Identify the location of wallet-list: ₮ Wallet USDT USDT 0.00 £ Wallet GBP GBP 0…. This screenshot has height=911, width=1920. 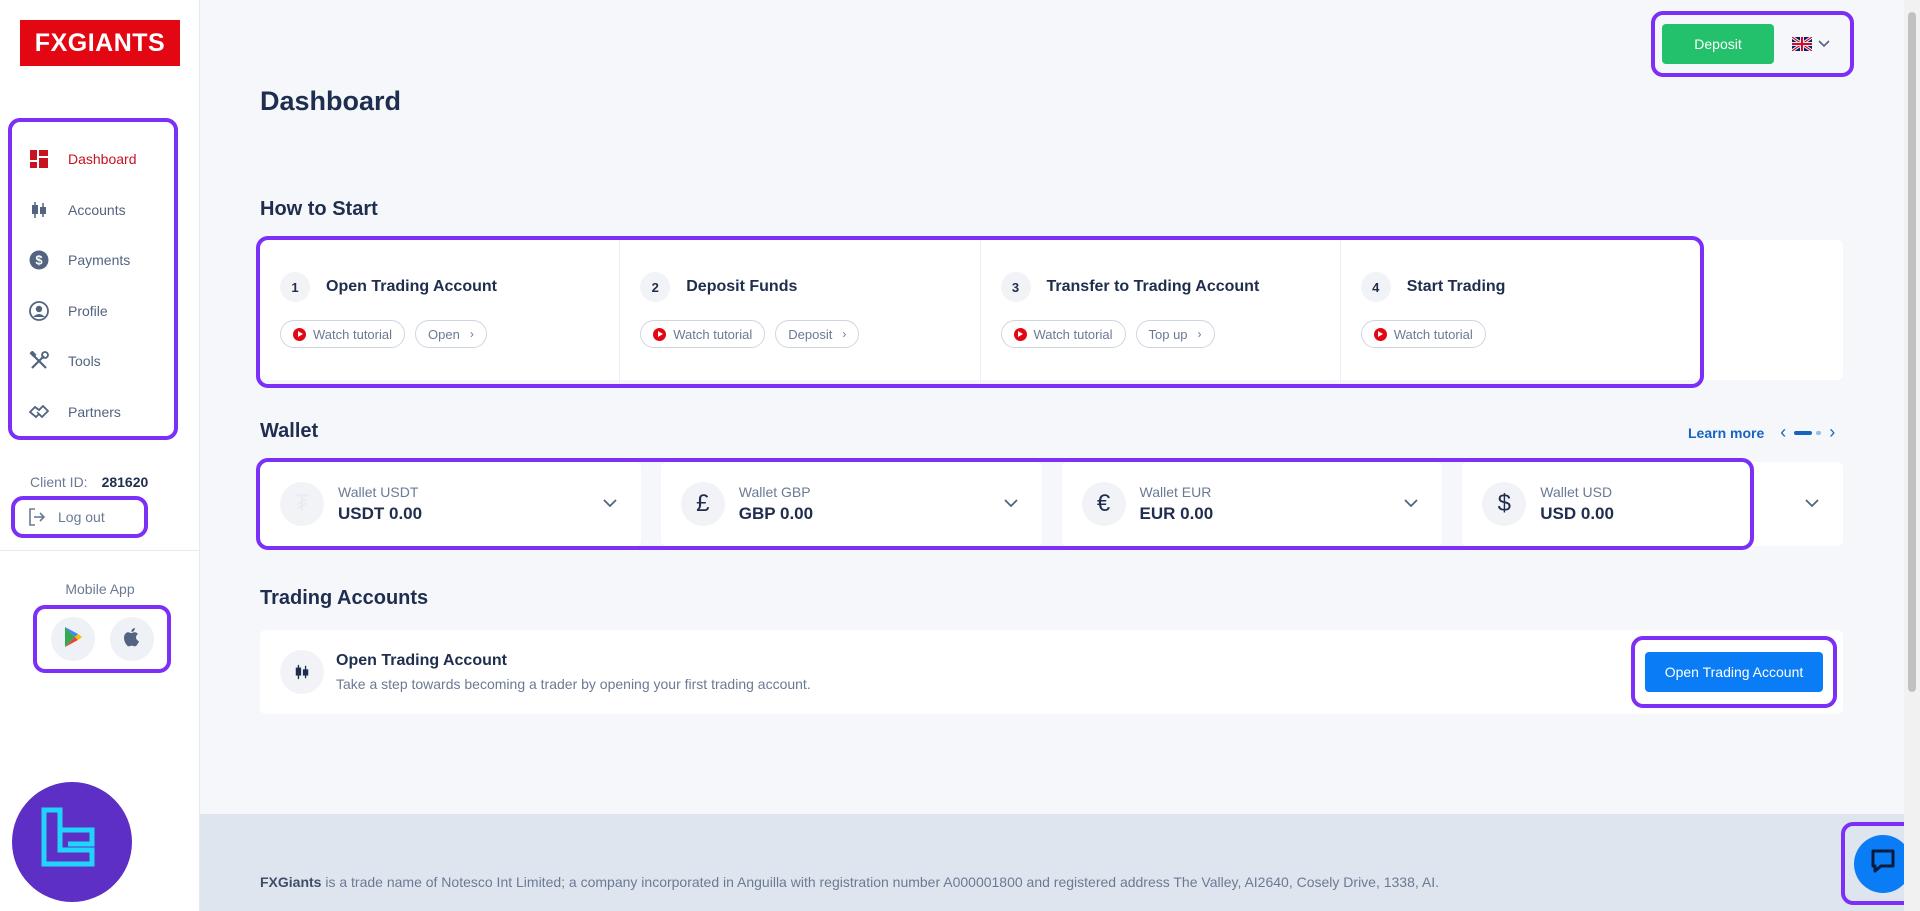
(1051, 504).